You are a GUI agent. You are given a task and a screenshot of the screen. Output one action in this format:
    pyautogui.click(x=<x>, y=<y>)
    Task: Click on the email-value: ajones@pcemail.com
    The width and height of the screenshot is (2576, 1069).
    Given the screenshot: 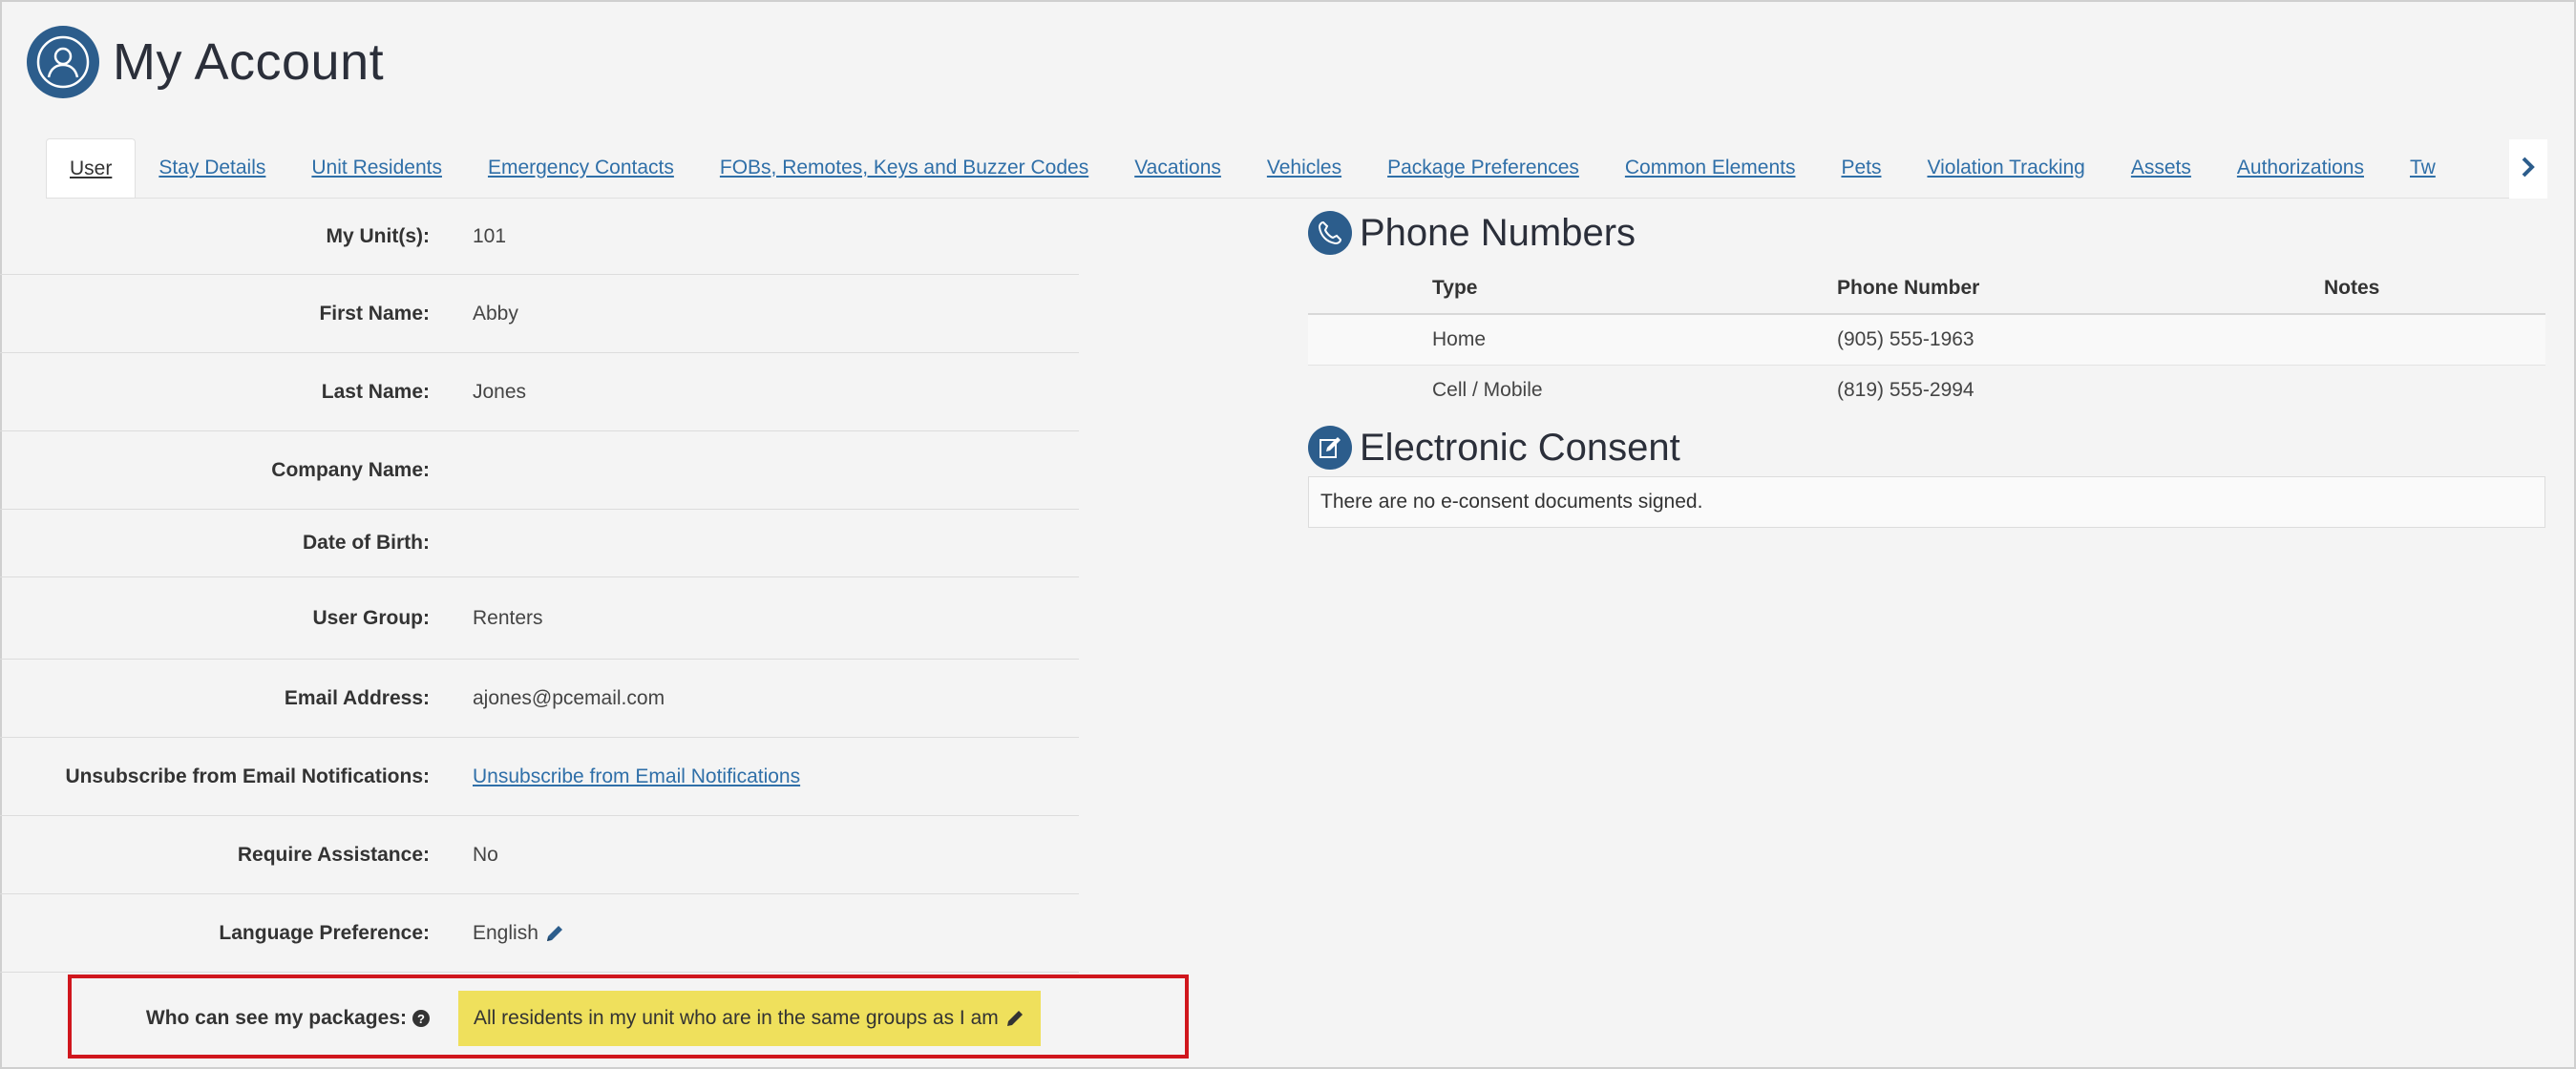 What is the action you would take?
    pyautogui.click(x=569, y=698)
    